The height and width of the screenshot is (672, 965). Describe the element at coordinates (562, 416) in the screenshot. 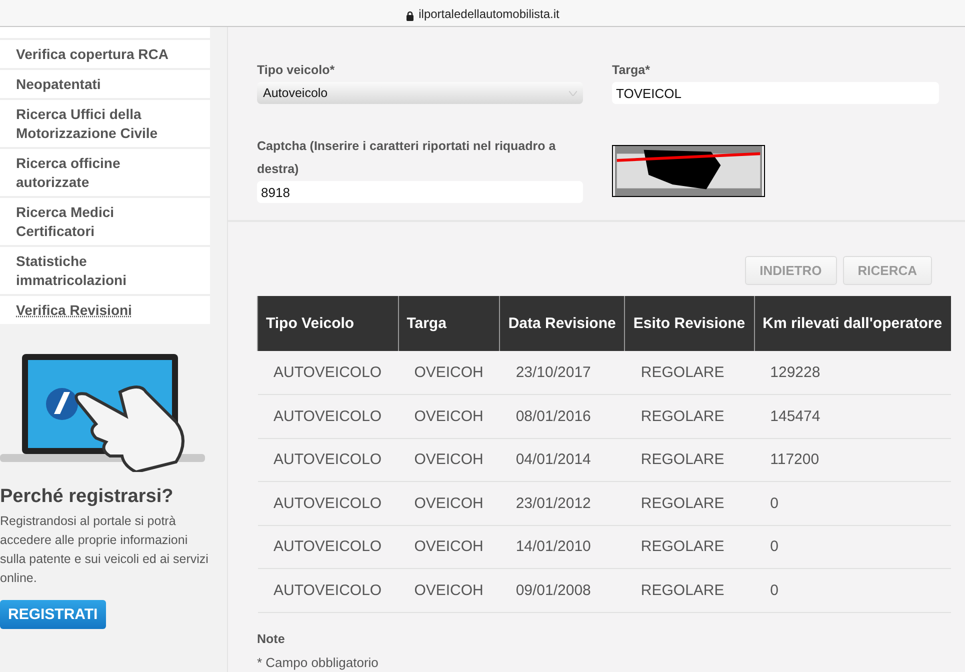

I see `table-cell: 08/01/2016` at that location.